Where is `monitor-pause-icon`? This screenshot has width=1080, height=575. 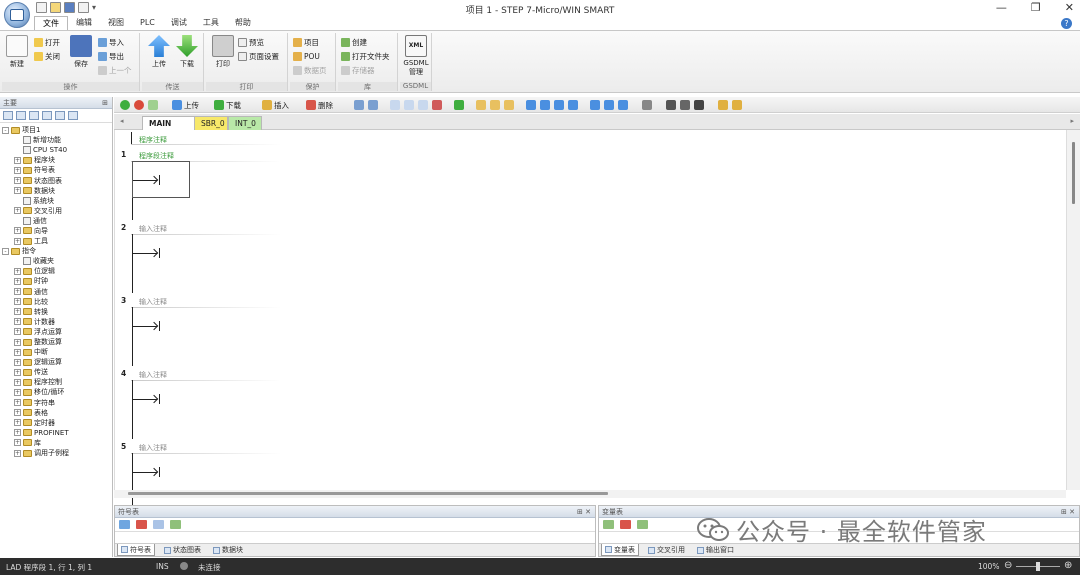 monitor-pause-icon is located at coordinates (373, 105).